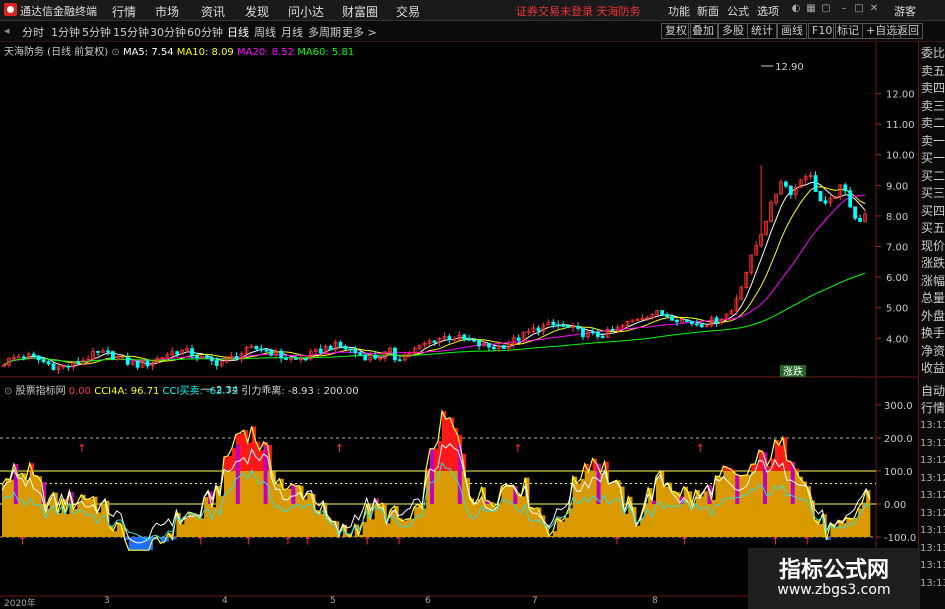 The width and height of the screenshot is (945, 609). Describe the element at coordinates (676, 31) in the screenshot. I see `fuquan-button: 复权` at that location.